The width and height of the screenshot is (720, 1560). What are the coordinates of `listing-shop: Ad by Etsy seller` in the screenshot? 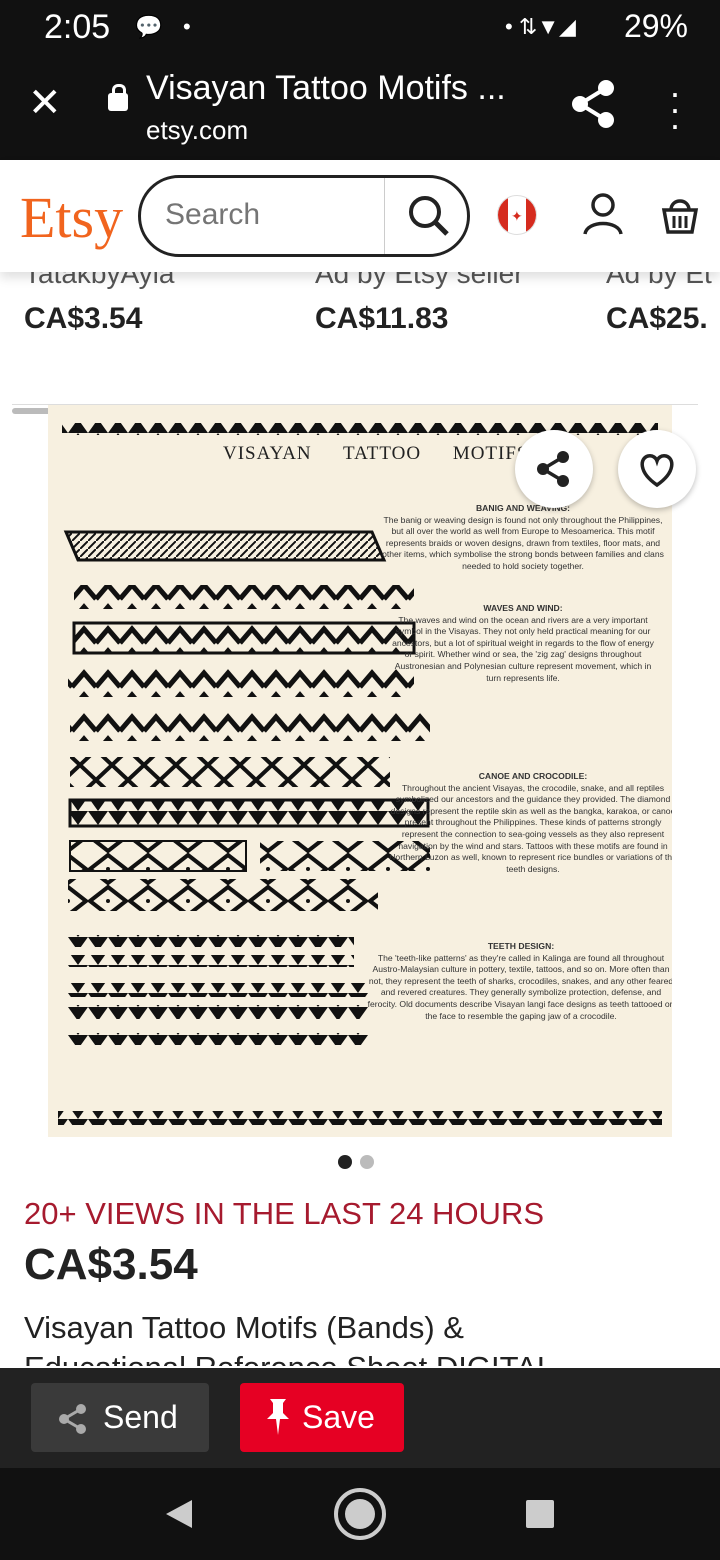 It's located at (419, 280).